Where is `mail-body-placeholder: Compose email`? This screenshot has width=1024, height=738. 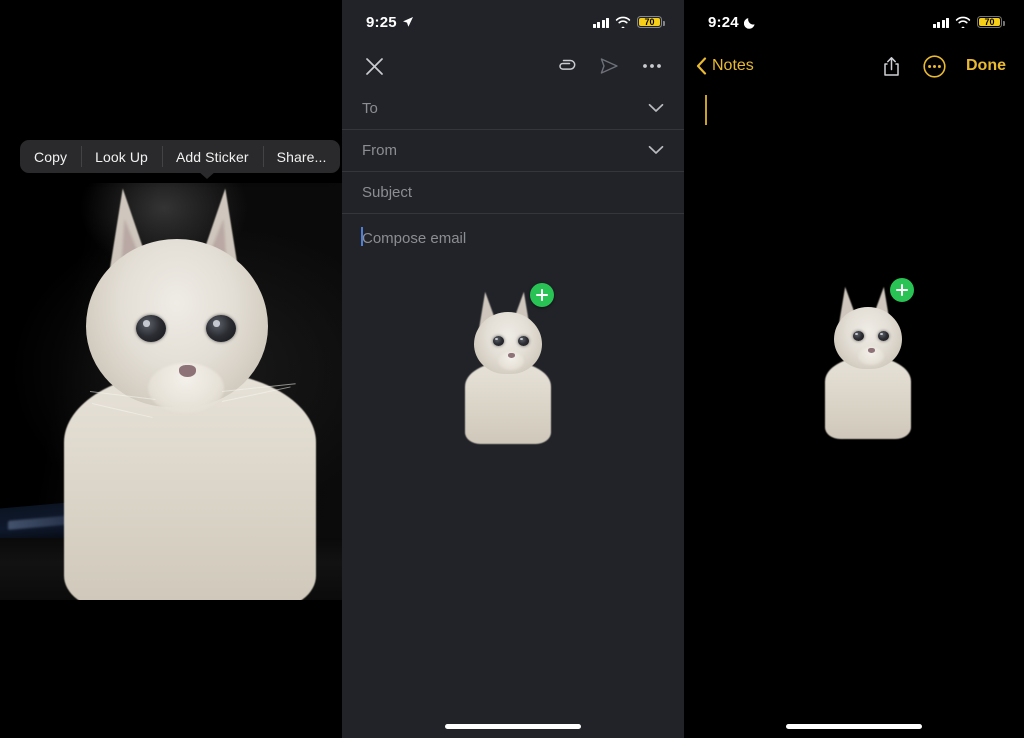 mail-body-placeholder: Compose email is located at coordinates (414, 238).